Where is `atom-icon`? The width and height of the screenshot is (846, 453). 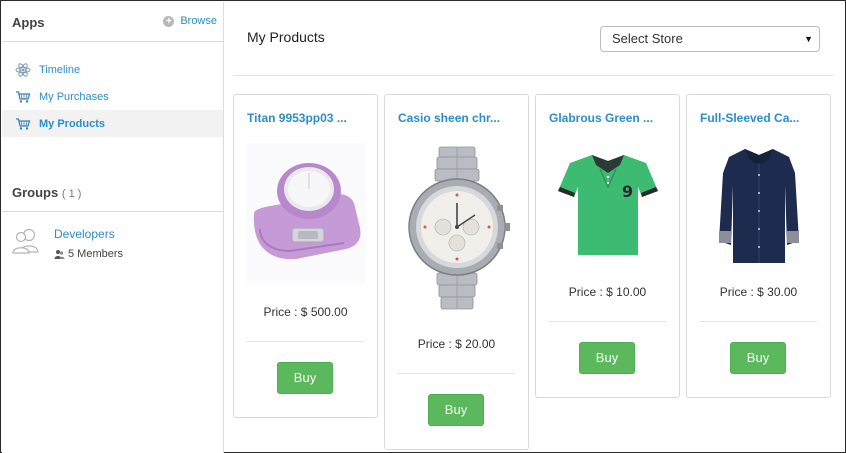 atom-icon is located at coordinates (23, 70).